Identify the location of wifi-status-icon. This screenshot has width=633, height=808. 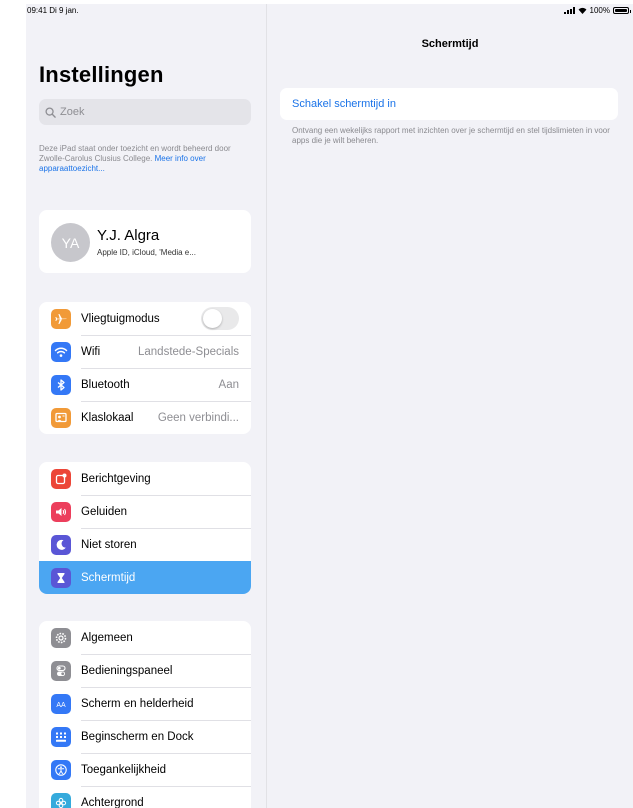
(582, 10).